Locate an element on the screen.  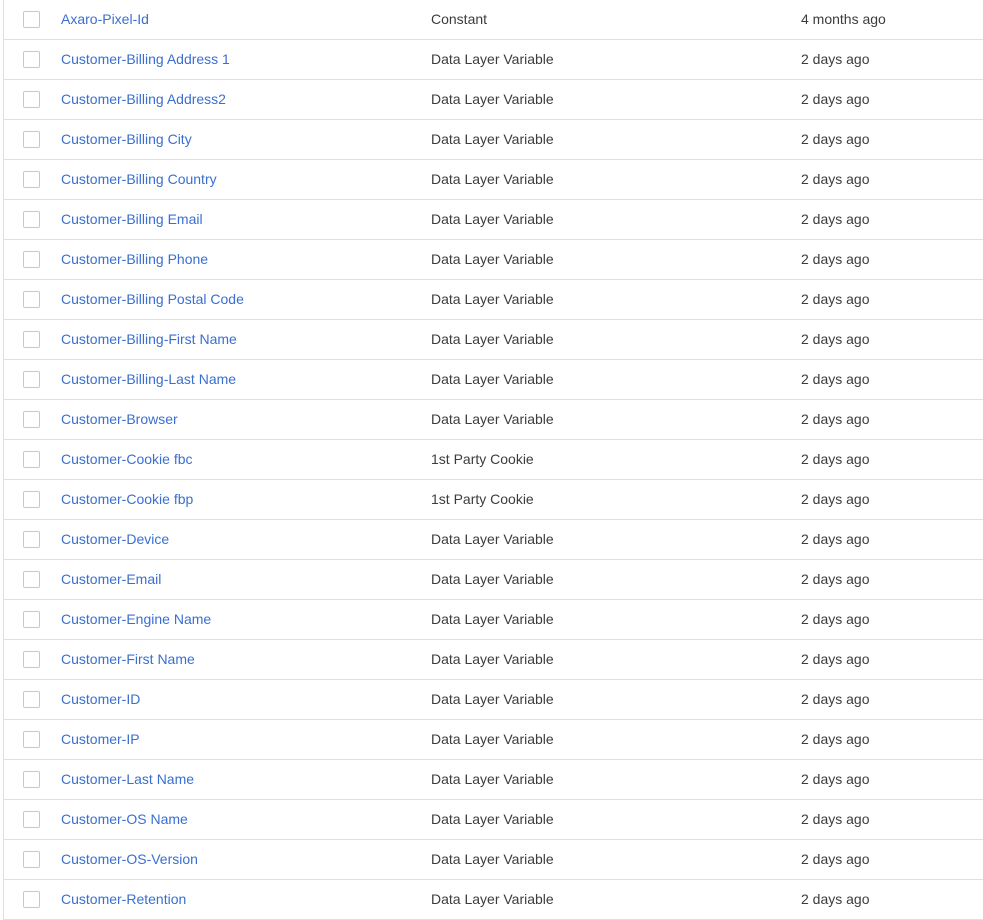
variable-name-link: Customer-Last Name is located at coordinates (127, 779).